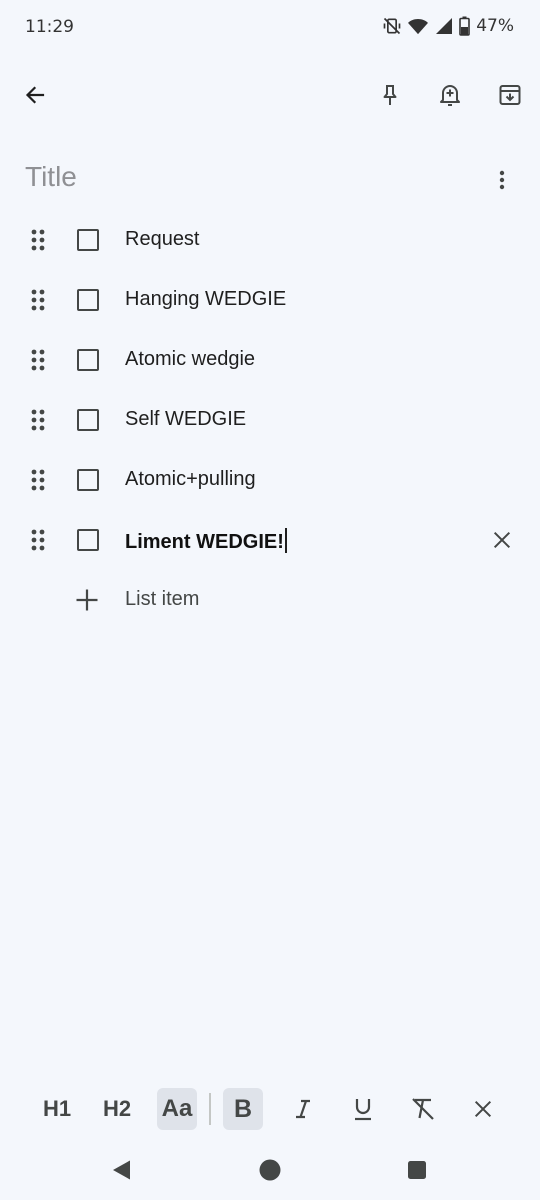 This screenshot has width=540, height=1200. Describe the element at coordinates (270, 480) in the screenshot. I see `list-item: Atomic+pulling` at that location.